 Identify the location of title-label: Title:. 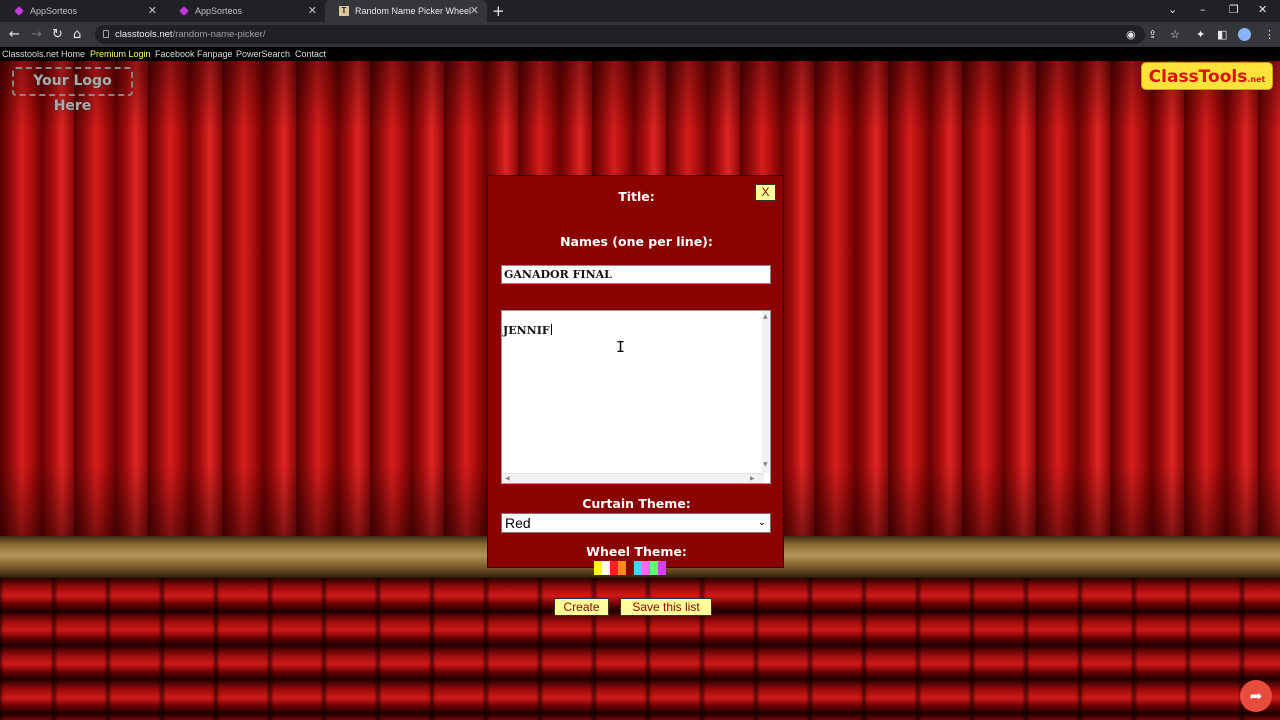
(636, 196).